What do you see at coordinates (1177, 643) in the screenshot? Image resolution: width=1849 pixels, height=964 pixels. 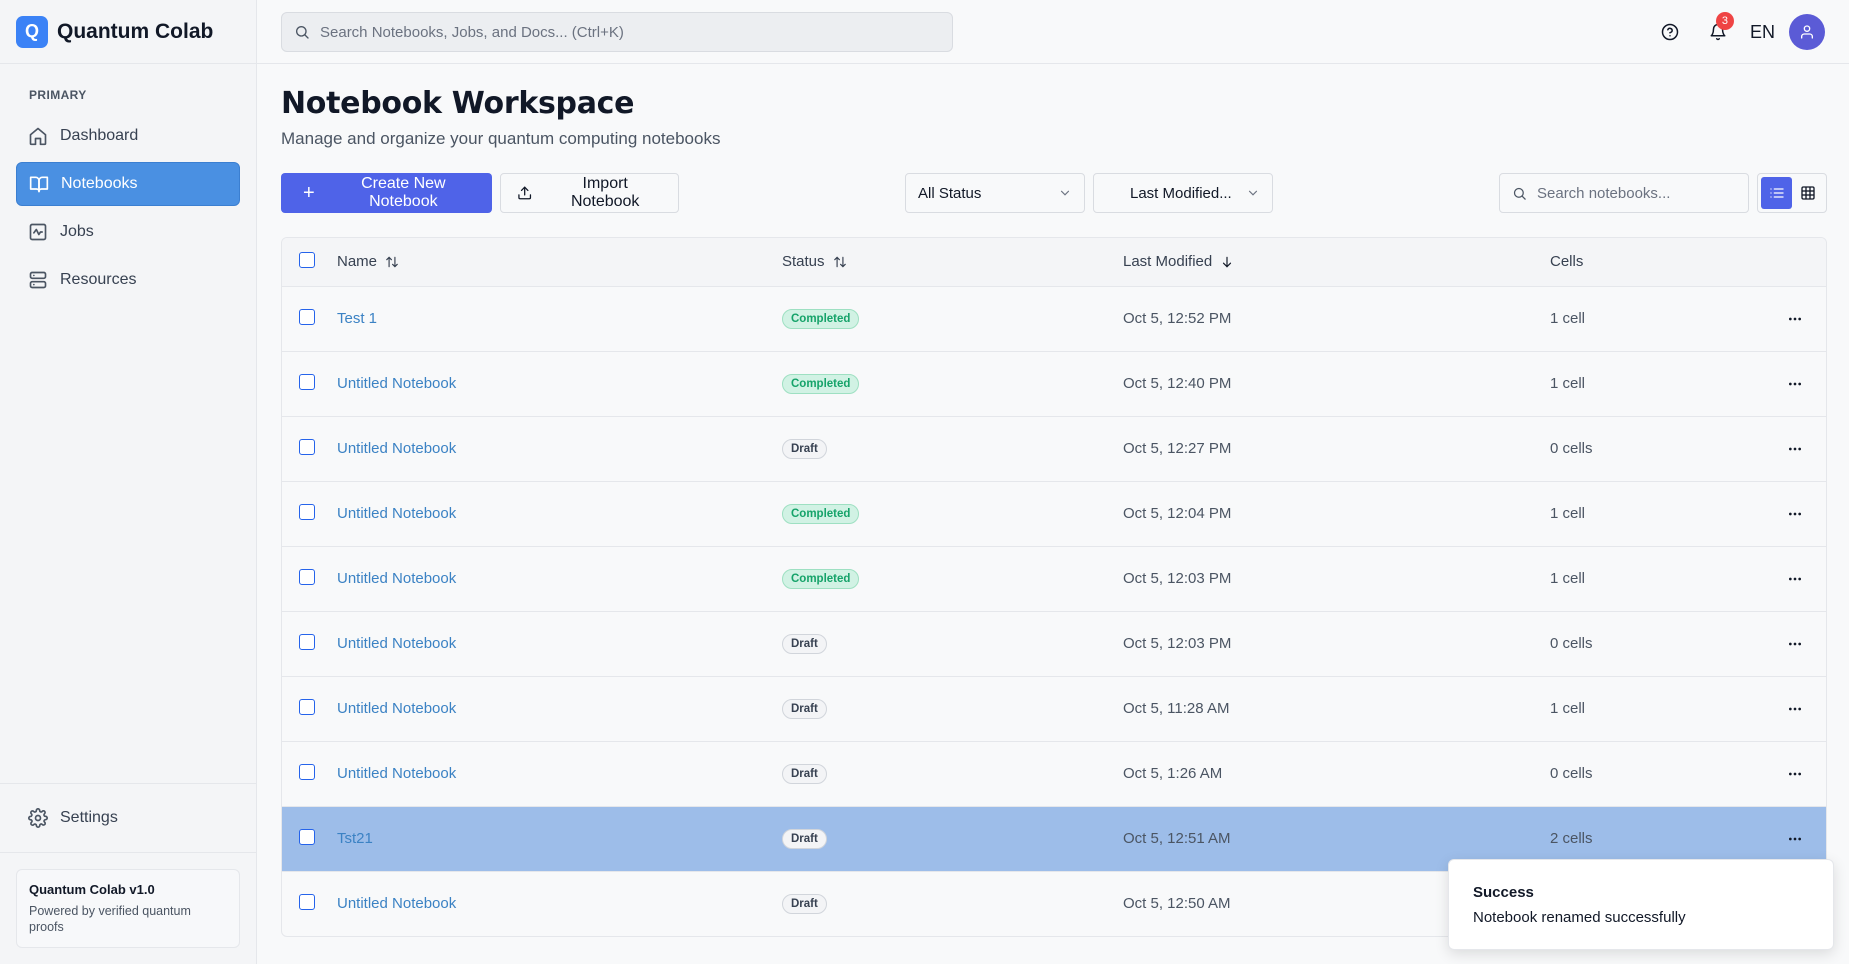 I see `last-modified-value: Oct 5, 12:03 PM` at bounding box center [1177, 643].